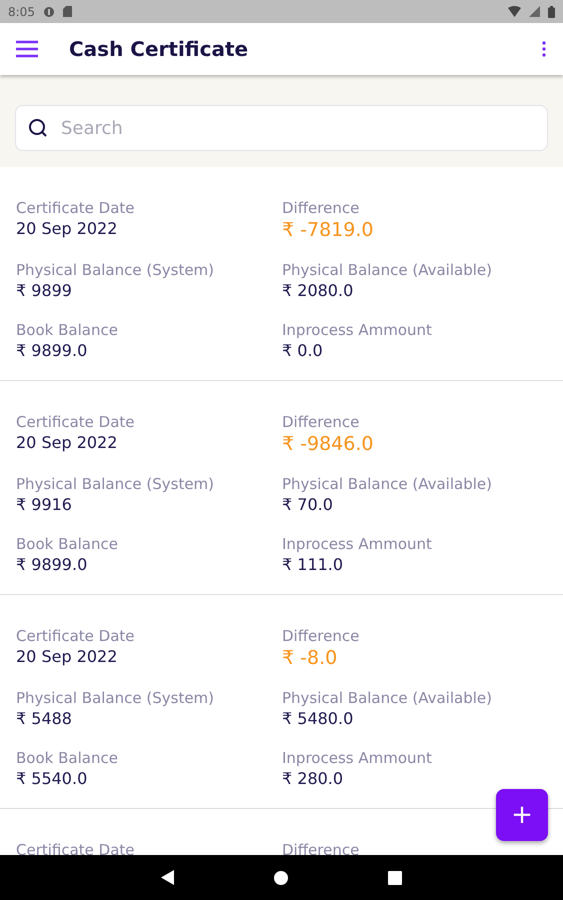  I want to click on menu-icon, so click(27, 49).